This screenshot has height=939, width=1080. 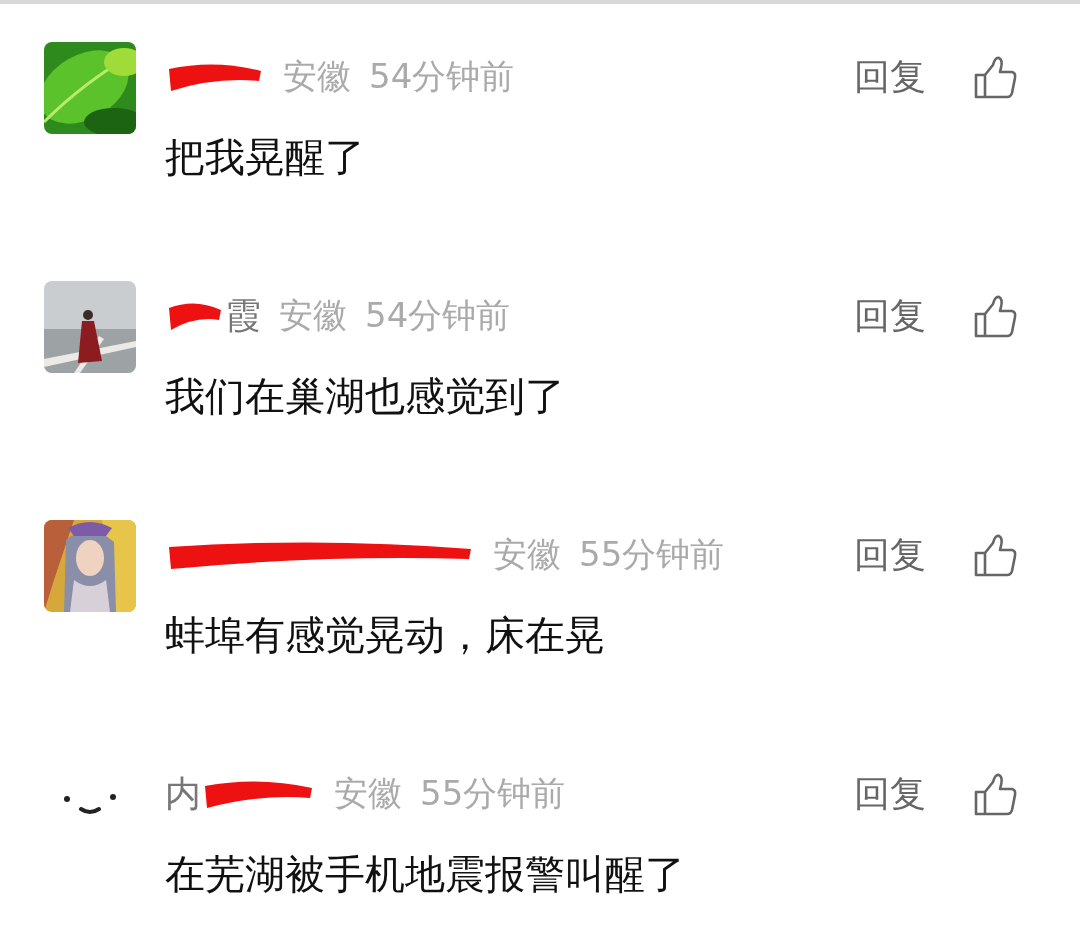 What do you see at coordinates (365, 396) in the screenshot?
I see `comment-text: 我们在巢湖也感觉到了` at bounding box center [365, 396].